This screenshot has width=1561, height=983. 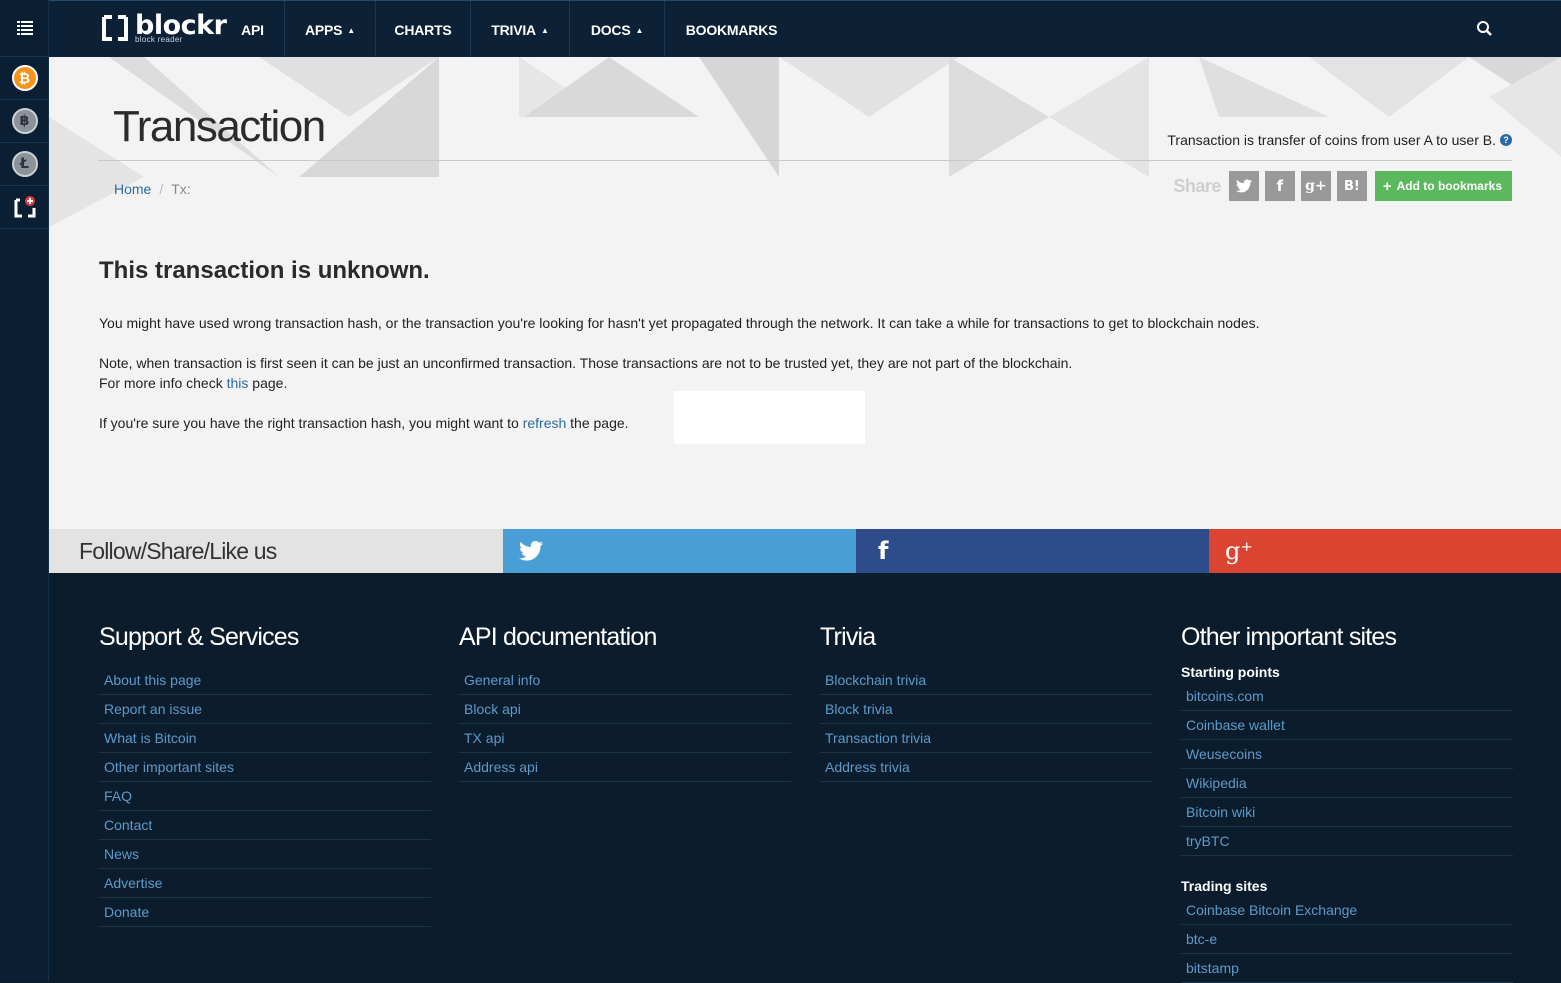 What do you see at coordinates (1235, 725) in the screenshot?
I see `footer-link: Coinbase wallet` at bounding box center [1235, 725].